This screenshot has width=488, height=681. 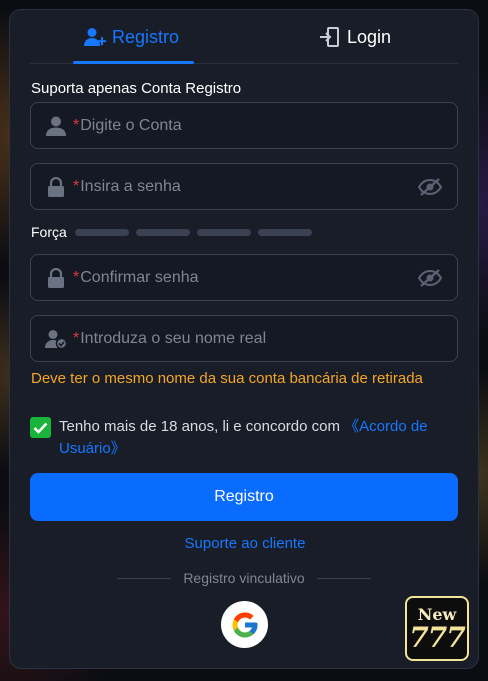 What do you see at coordinates (268, 339) in the screenshot?
I see `real-name-input: Introduza o seu nome real` at bounding box center [268, 339].